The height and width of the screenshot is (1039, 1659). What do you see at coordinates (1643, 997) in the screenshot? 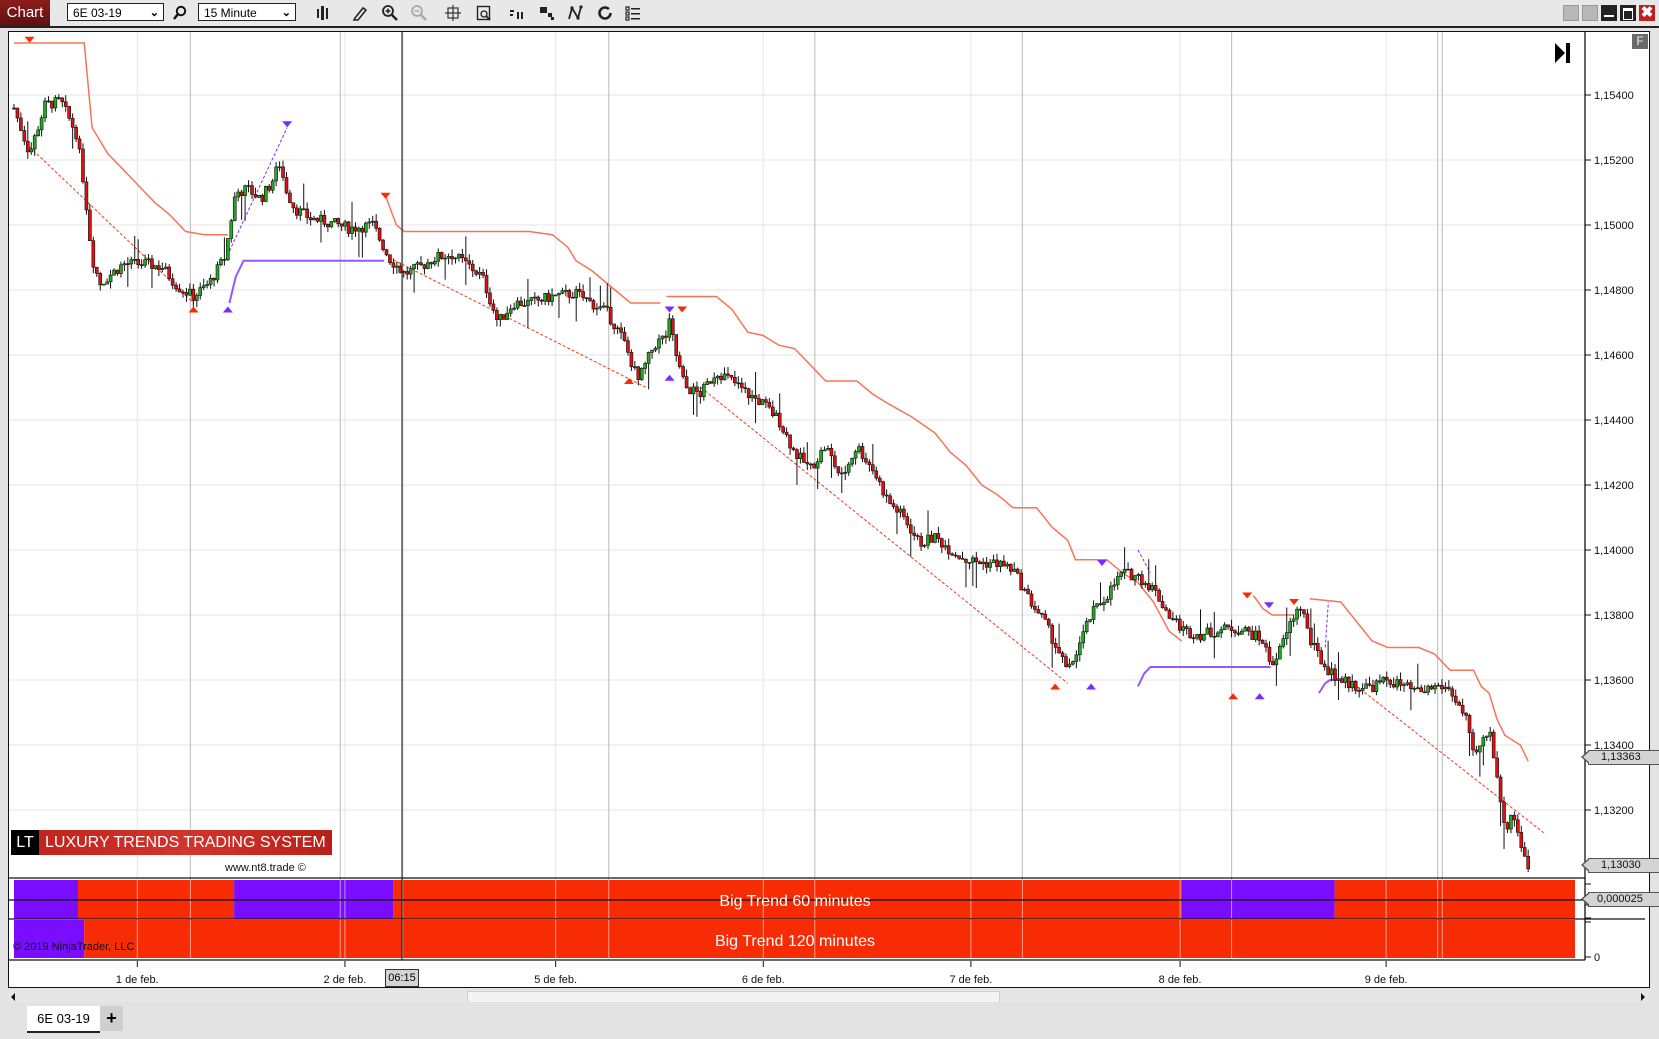
I see `scroll-right-arrow` at bounding box center [1643, 997].